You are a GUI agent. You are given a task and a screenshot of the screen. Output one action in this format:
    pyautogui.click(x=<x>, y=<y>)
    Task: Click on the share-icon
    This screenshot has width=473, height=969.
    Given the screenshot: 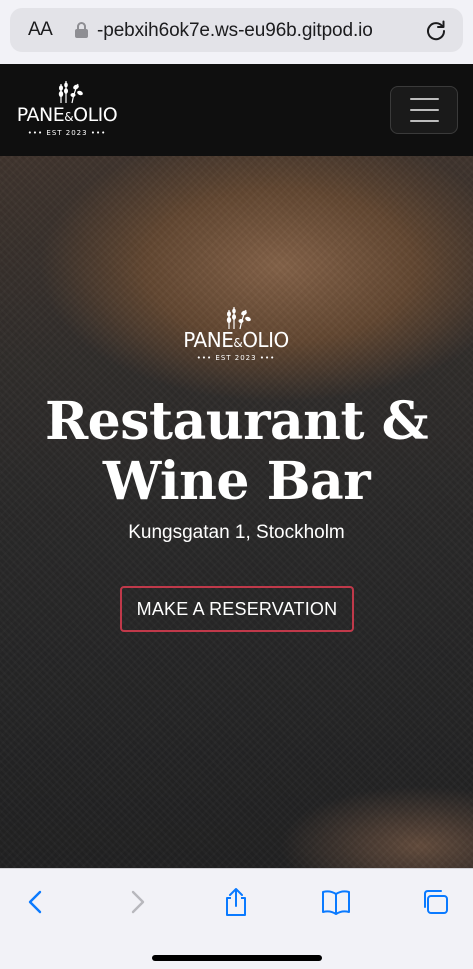 What is the action you would take?
    pyautogui.click(x=236, y=902)
    